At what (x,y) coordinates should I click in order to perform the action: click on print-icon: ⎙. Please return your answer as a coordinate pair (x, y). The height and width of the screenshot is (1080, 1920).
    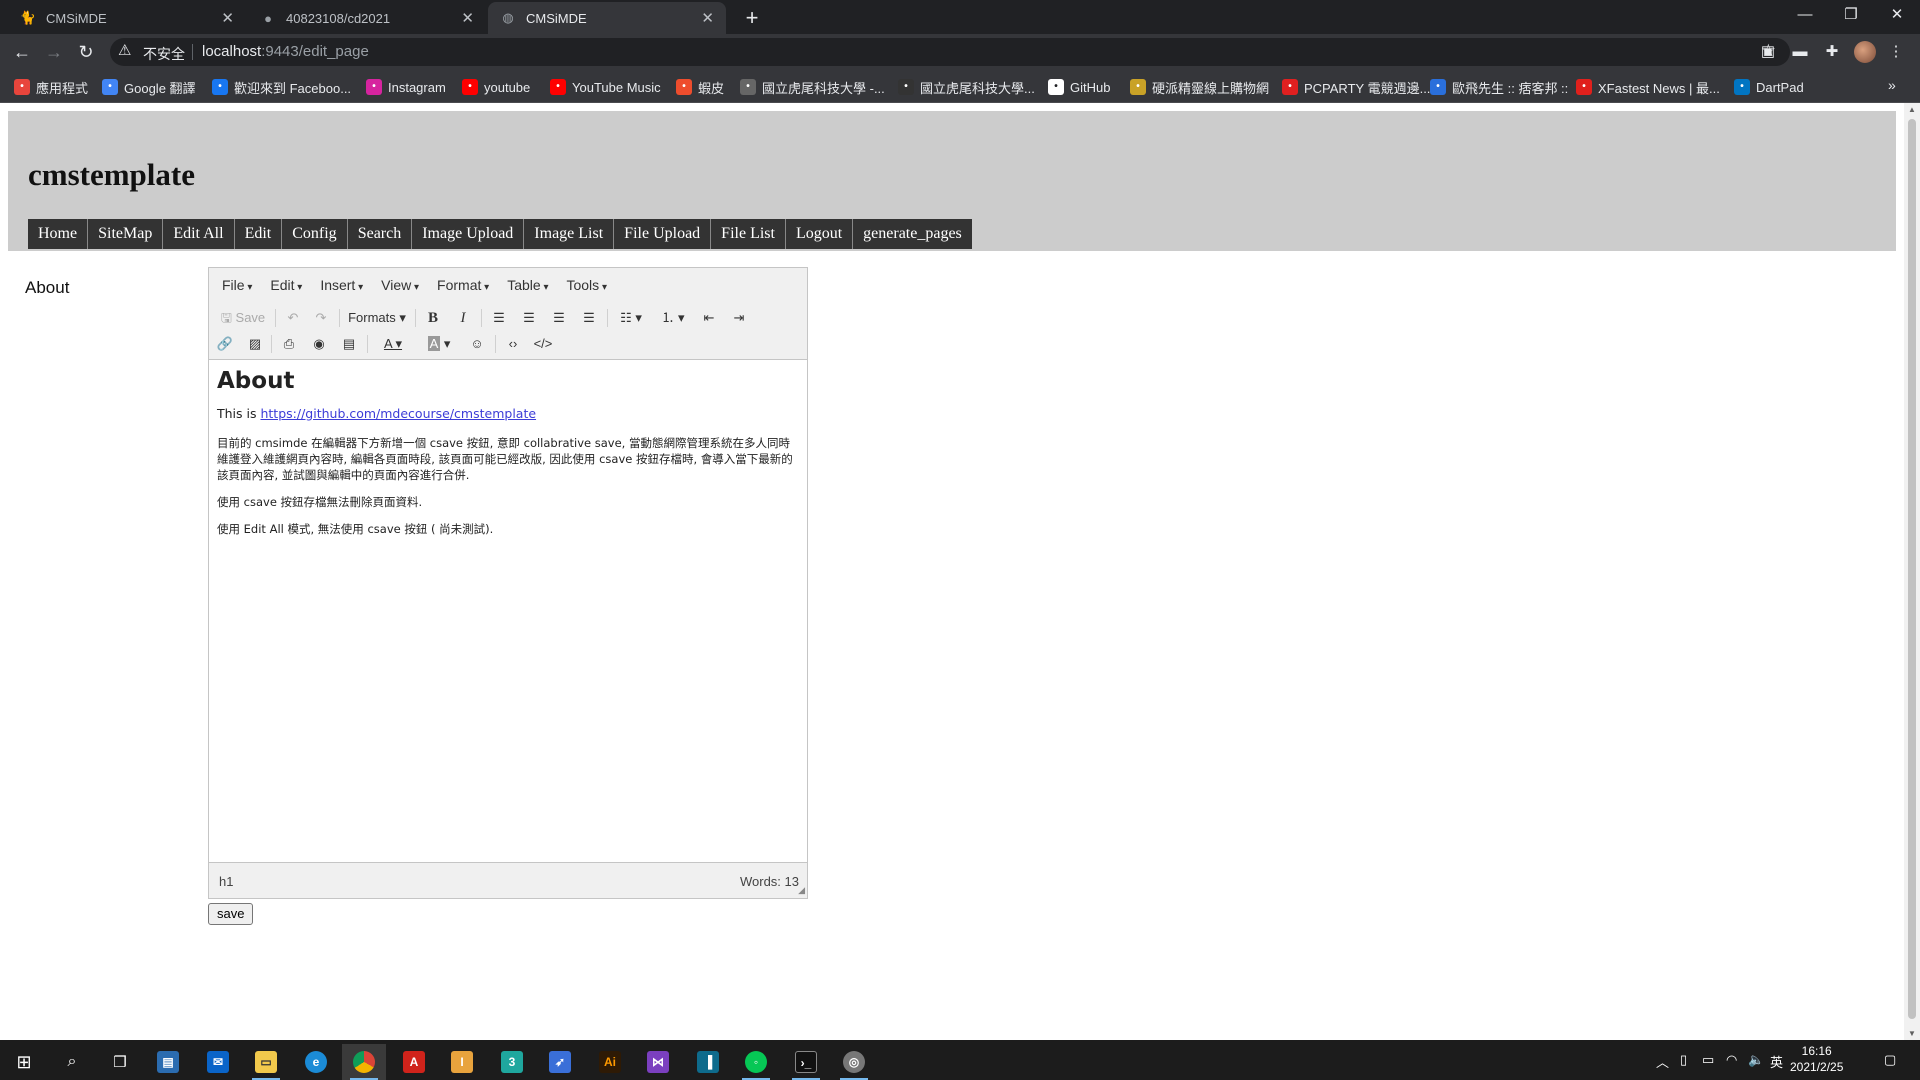
    Looking at the image, I should click on (289, 344).